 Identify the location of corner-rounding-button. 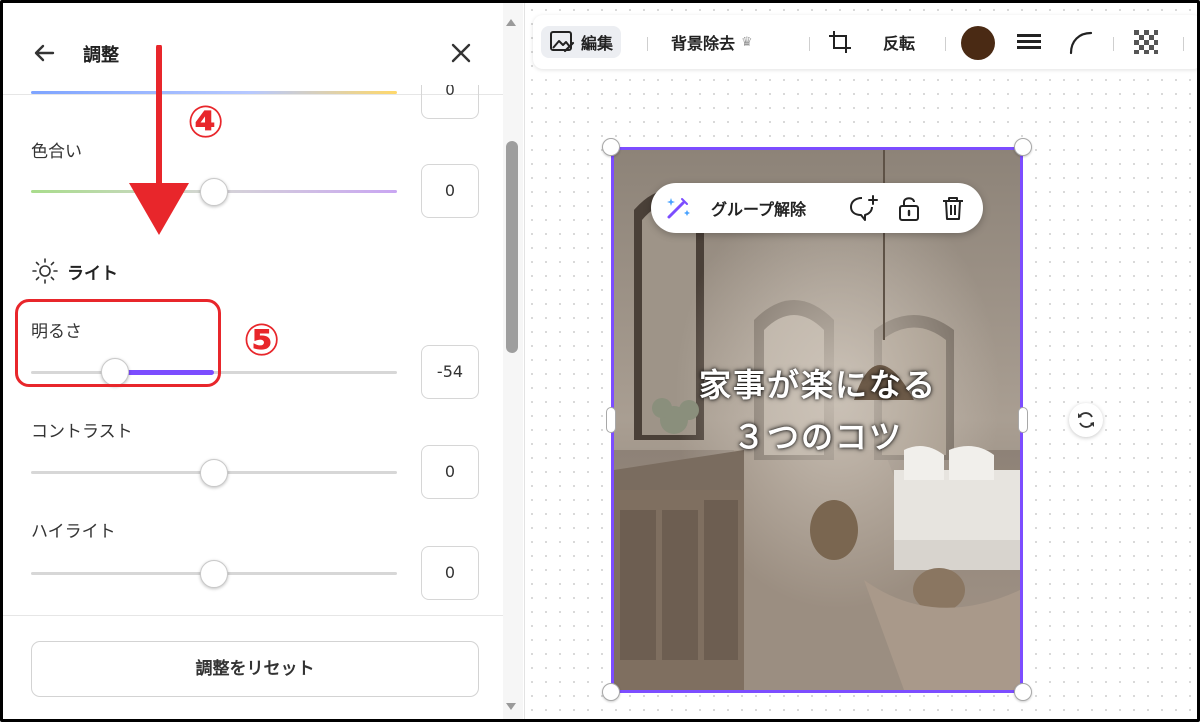
(1081, 42).